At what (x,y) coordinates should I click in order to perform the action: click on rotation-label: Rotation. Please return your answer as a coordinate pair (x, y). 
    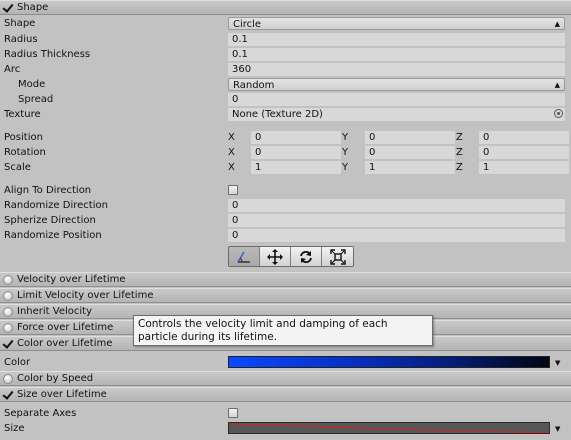
    Looking at the image, I should click on (25, 152).